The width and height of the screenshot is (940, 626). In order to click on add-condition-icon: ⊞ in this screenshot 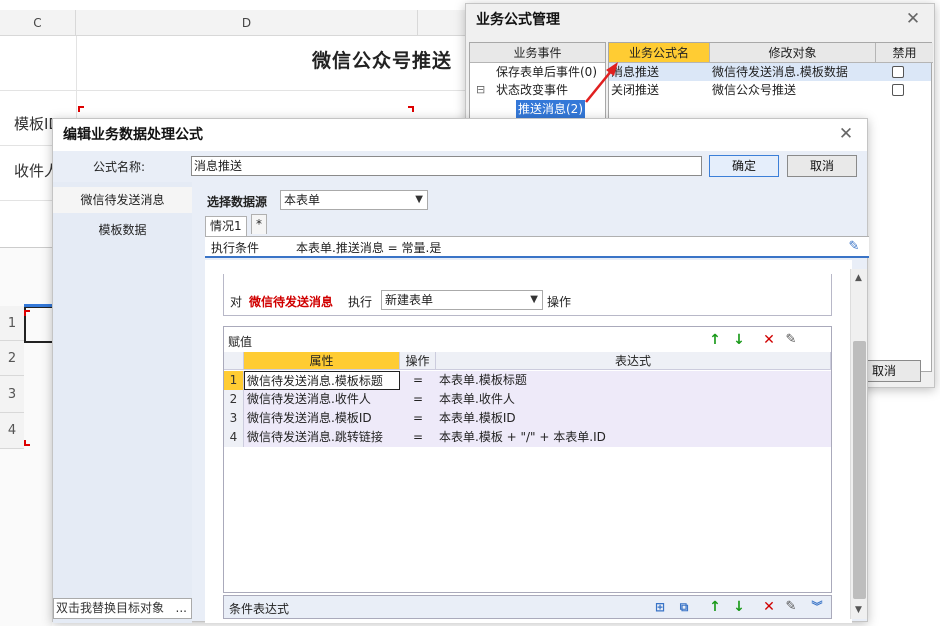, I will do `click(660, 607)`.